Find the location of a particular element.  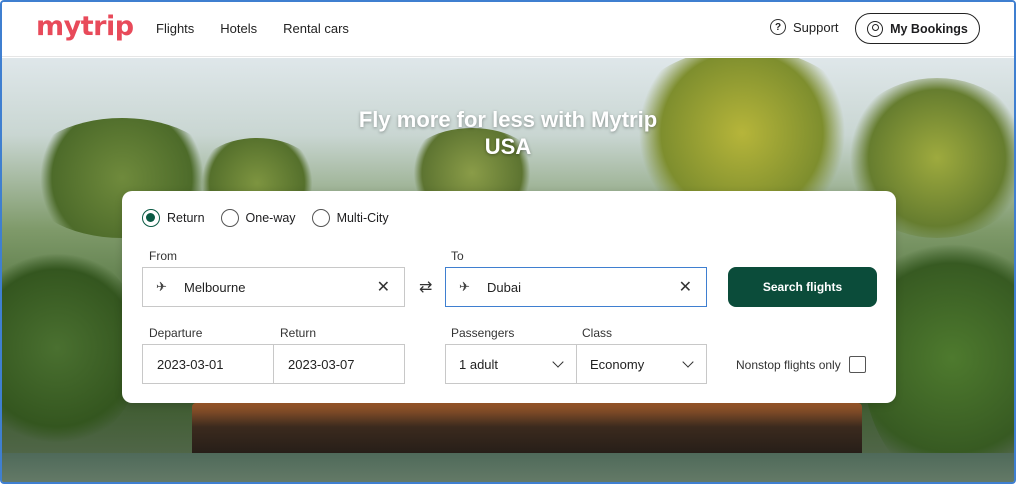

nav-flights: Flights is located at coordinates (175, 28).